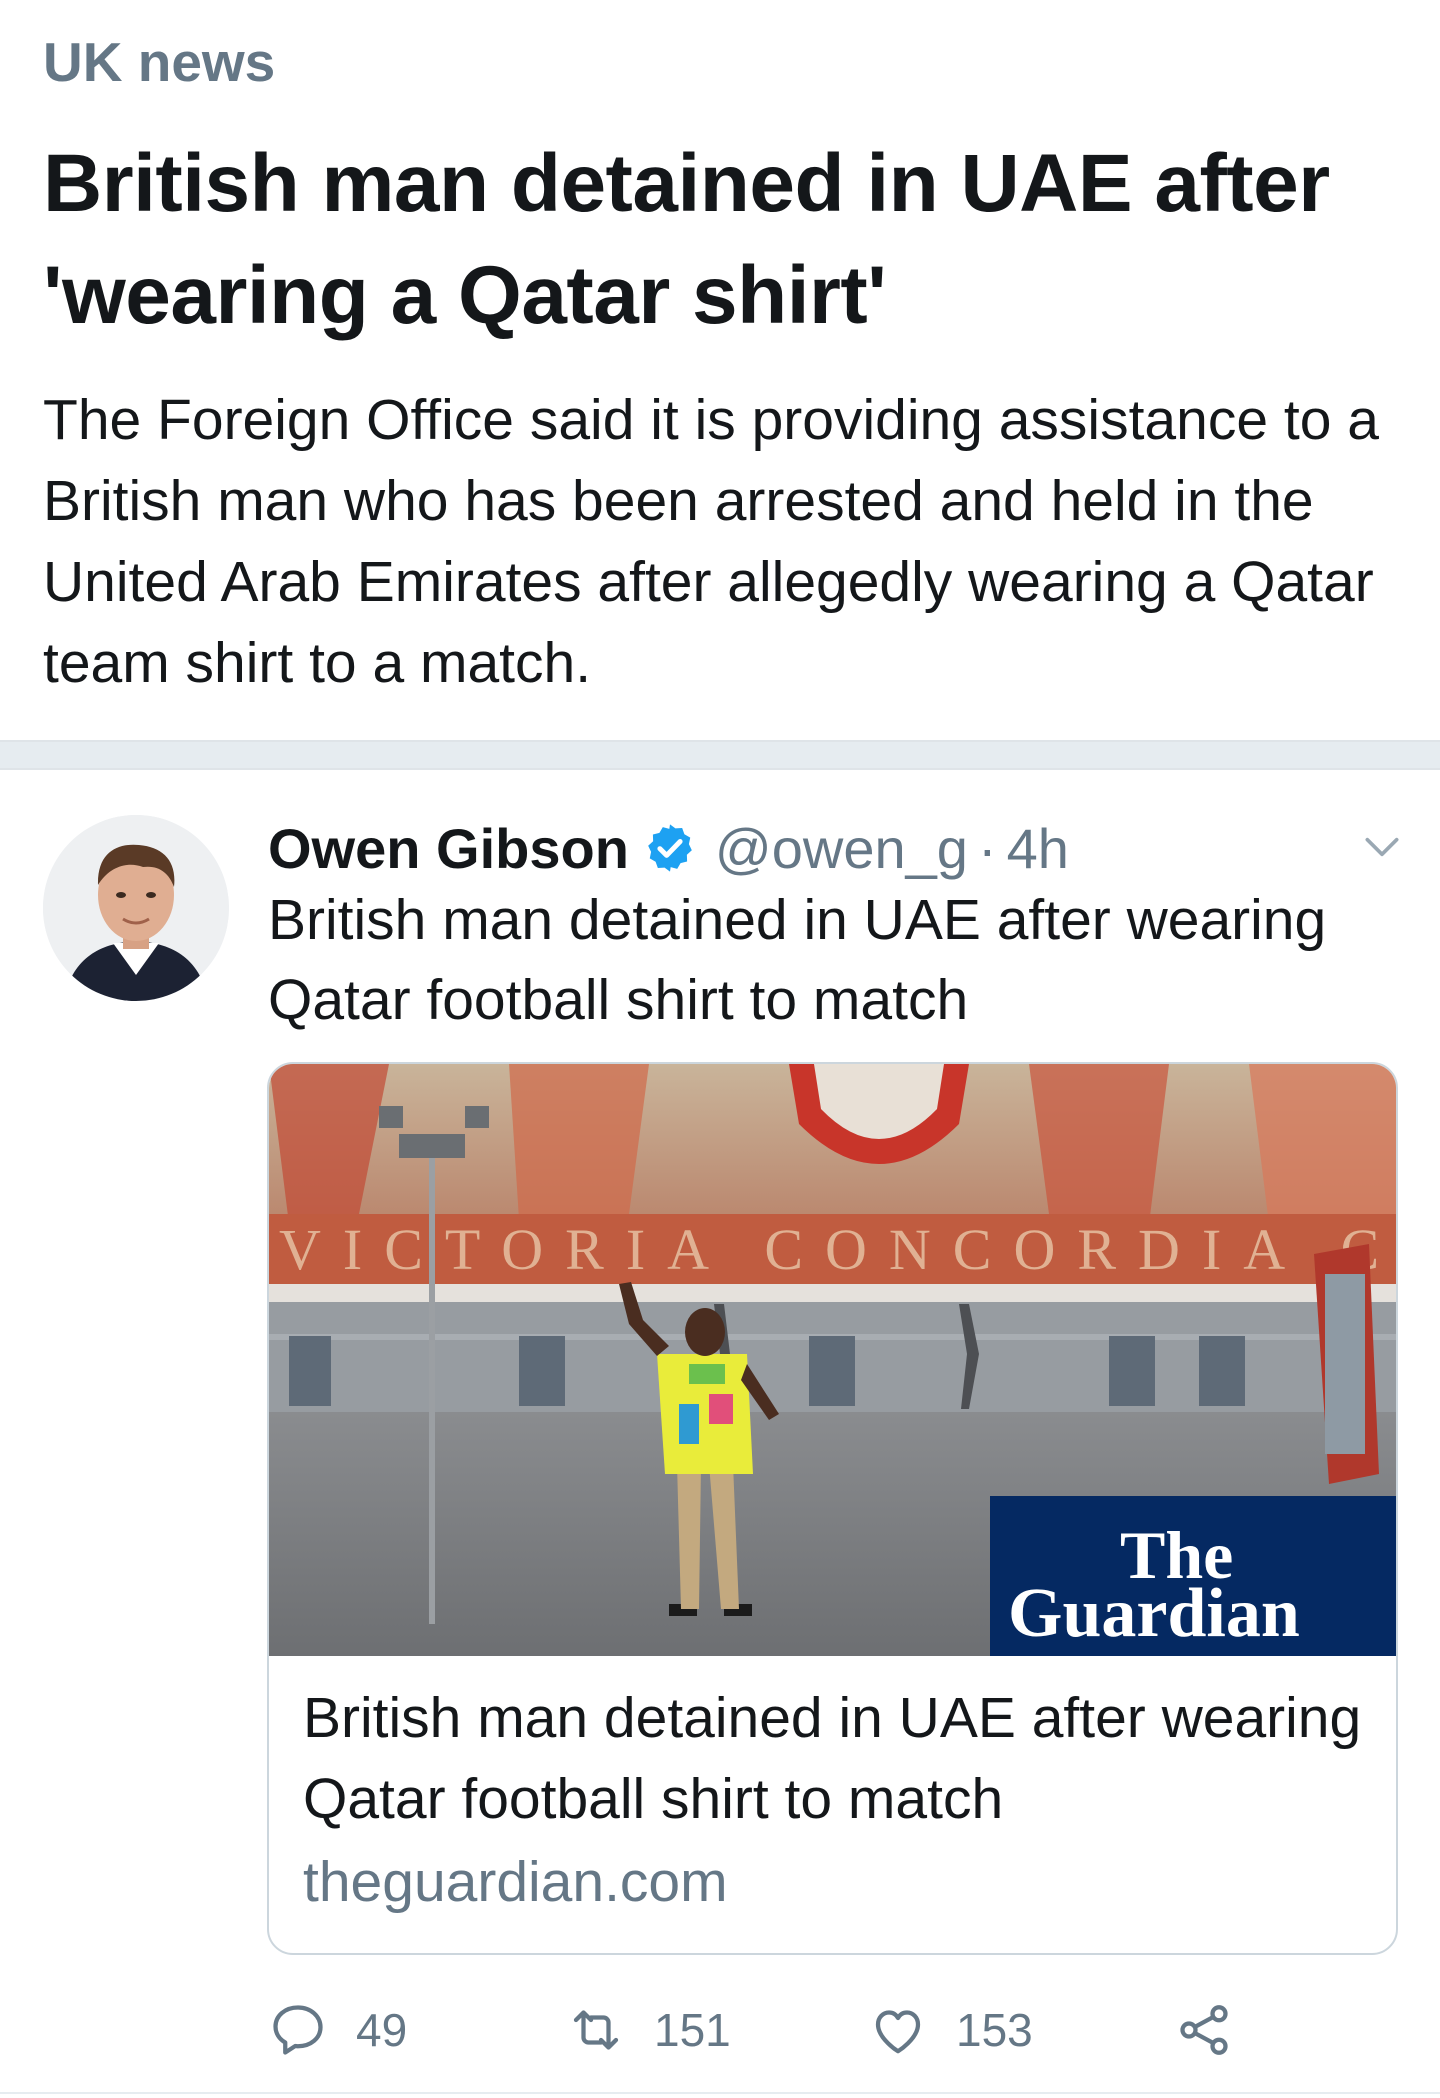 The height and width of the screenshot is (2098, 1440). What do you see at coordinates (833, 2030) in the screenshot?
I see `tweet-actions: 49 151 153` at bounding box center [833, 2030].